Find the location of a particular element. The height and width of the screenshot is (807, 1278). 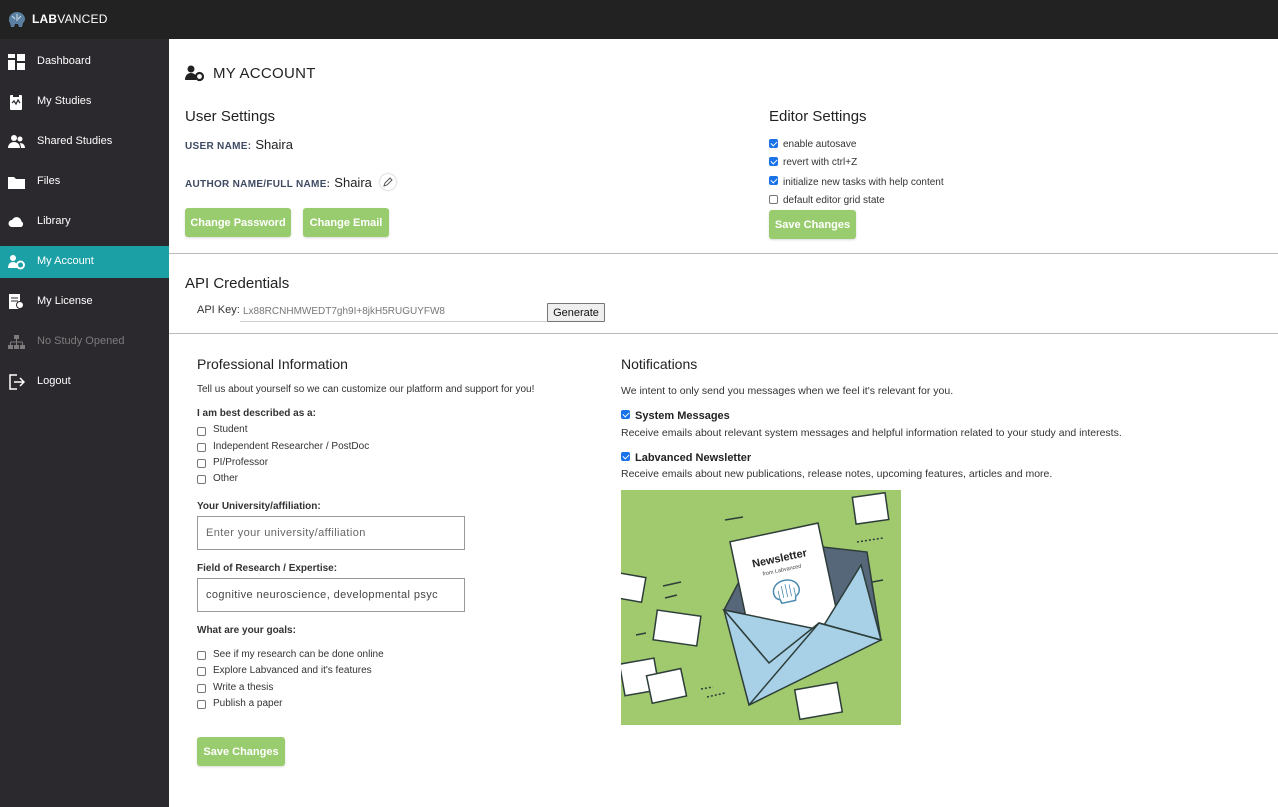

sidebar-item-label: My Studies is located at coordinates (64, 101).